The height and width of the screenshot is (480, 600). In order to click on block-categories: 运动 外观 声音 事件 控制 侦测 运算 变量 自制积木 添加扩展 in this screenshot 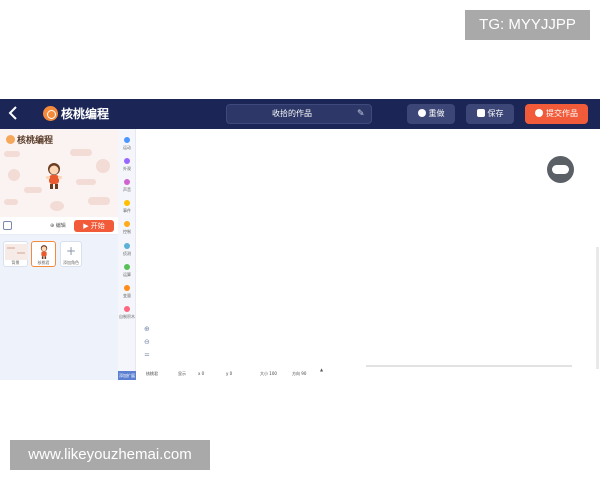, I will do `click(127, 254)`.